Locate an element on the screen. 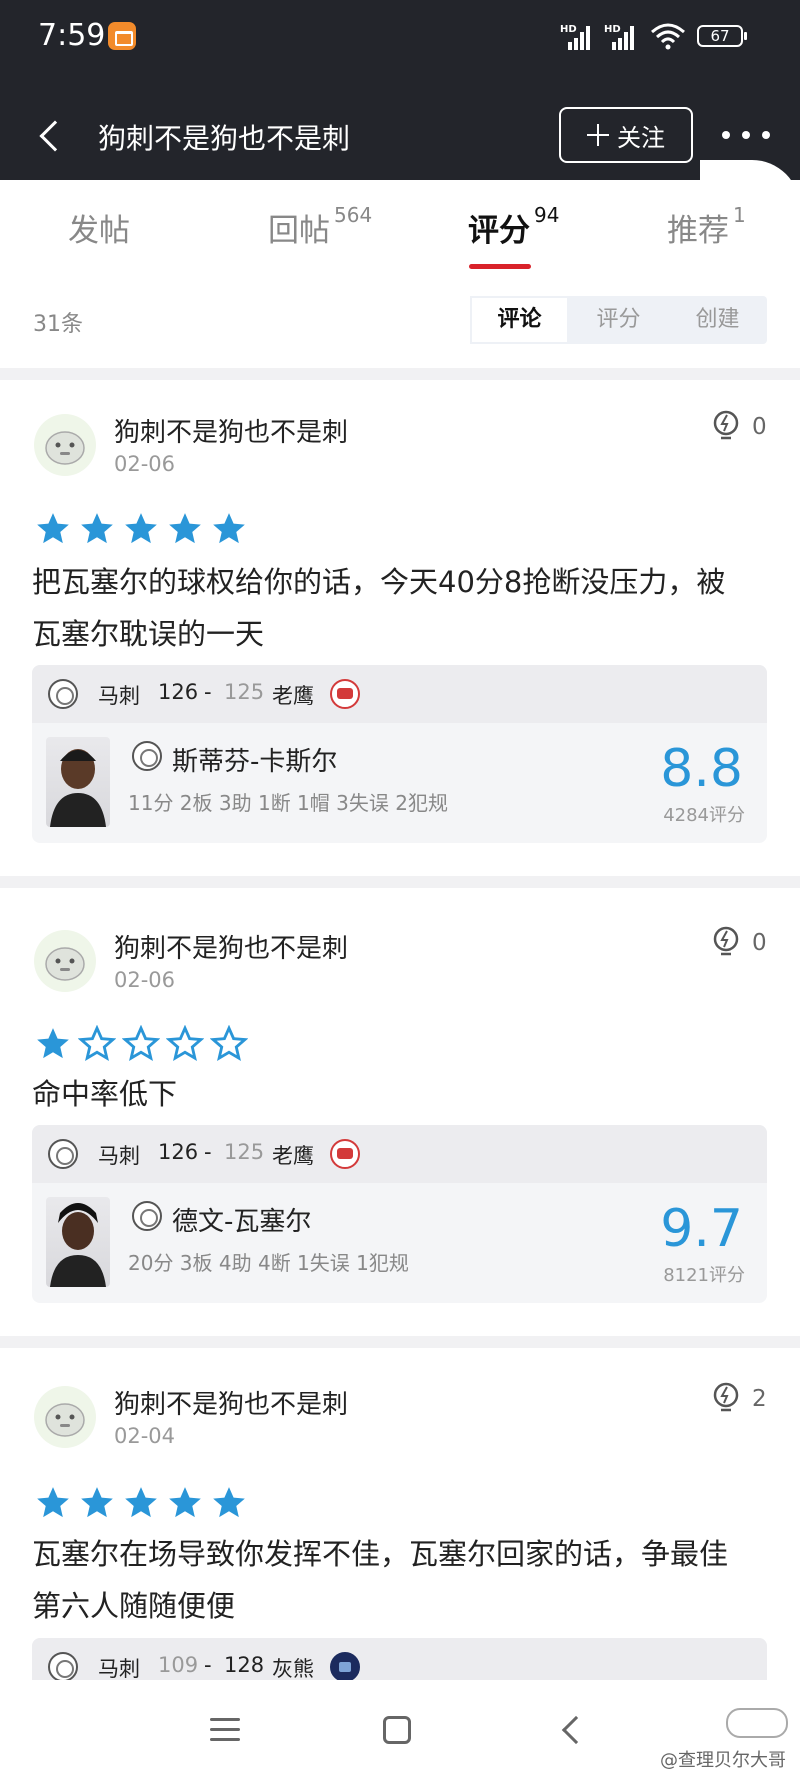  filter-segment: 评论 评分 创建 is located at coordinates (618, 320).